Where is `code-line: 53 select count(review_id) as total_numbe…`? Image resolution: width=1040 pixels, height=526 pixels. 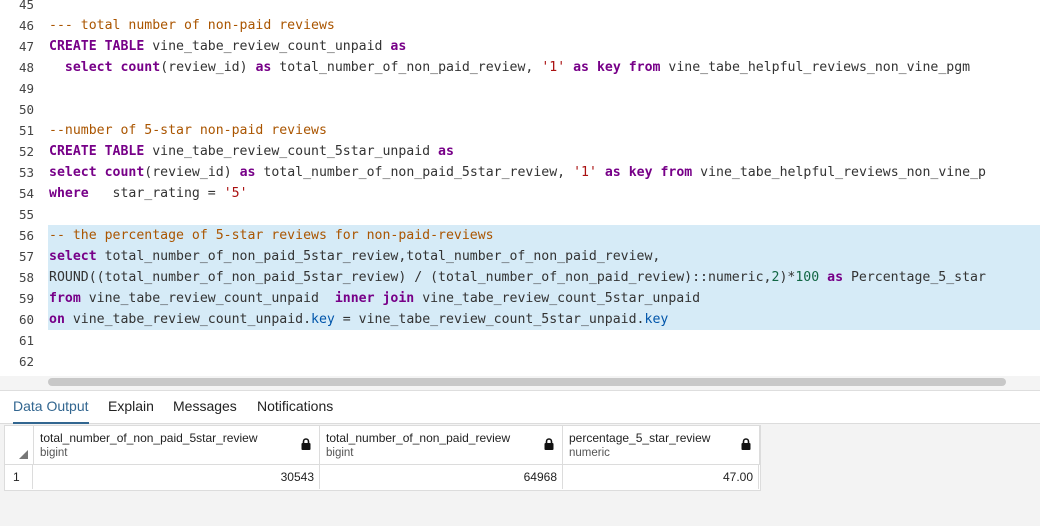 code-line: 53 select count(review_id) as total_numbe… is located at coordinates (520, 172).